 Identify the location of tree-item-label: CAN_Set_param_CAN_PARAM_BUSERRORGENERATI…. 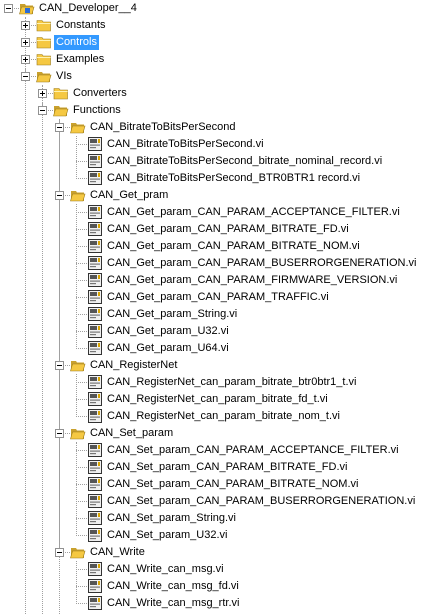
(261, 501).